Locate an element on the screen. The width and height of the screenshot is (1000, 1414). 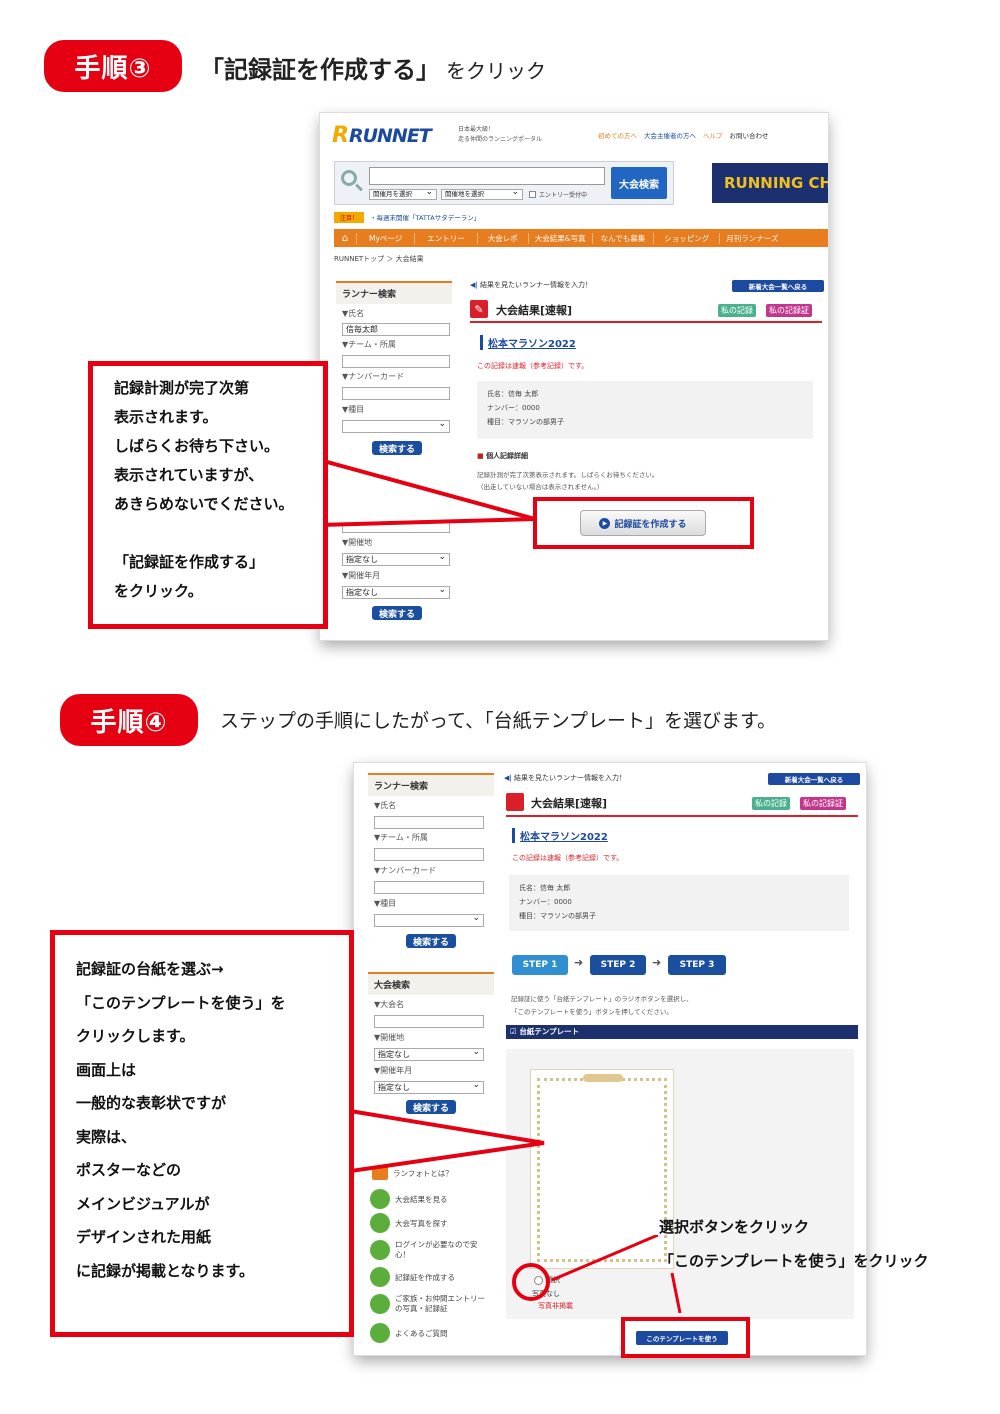
sidebar2-race-search-title: 大会検索 is located at coordinates (431, 983).